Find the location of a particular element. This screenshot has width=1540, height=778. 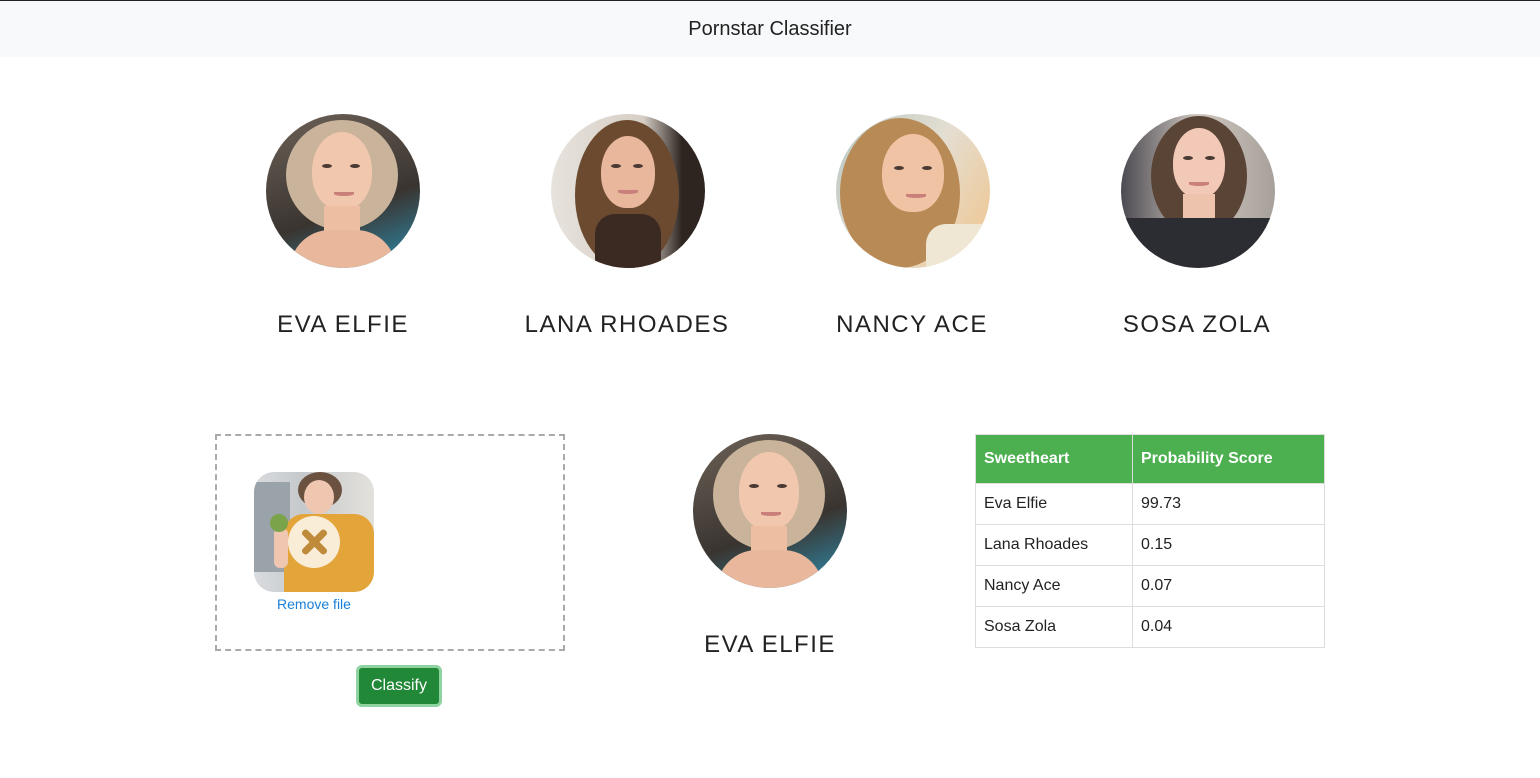

remove-file-link: Remove file is located at coordinates (314, 604).